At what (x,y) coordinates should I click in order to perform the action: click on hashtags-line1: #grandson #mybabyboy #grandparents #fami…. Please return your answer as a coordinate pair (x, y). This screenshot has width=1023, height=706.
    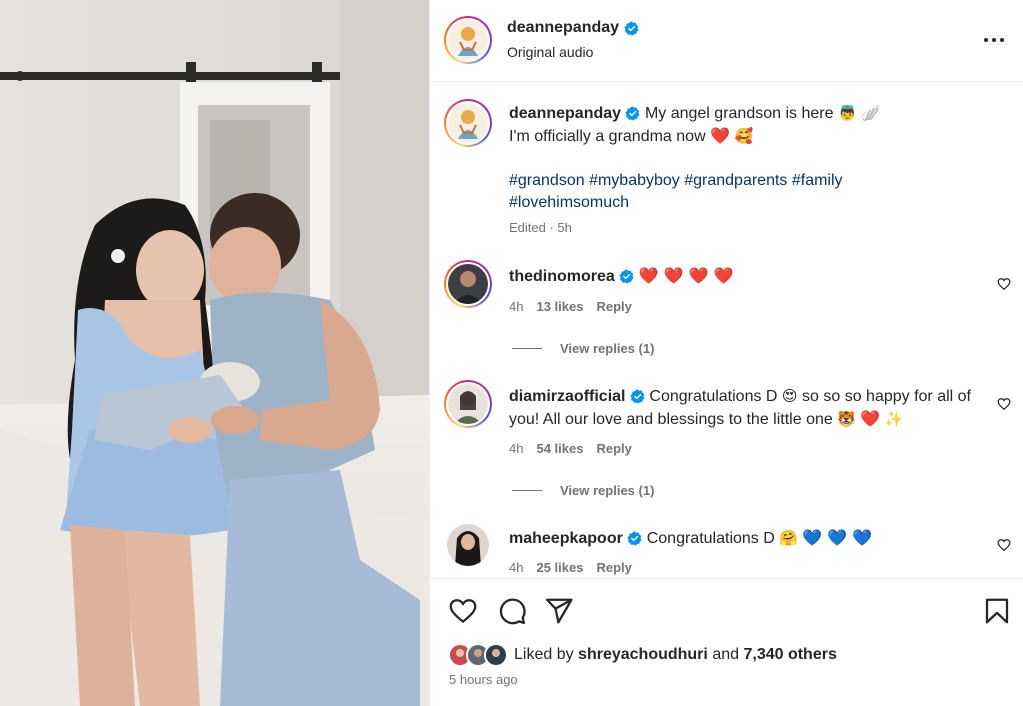
    Looking at the image, I should click on (676, 180).